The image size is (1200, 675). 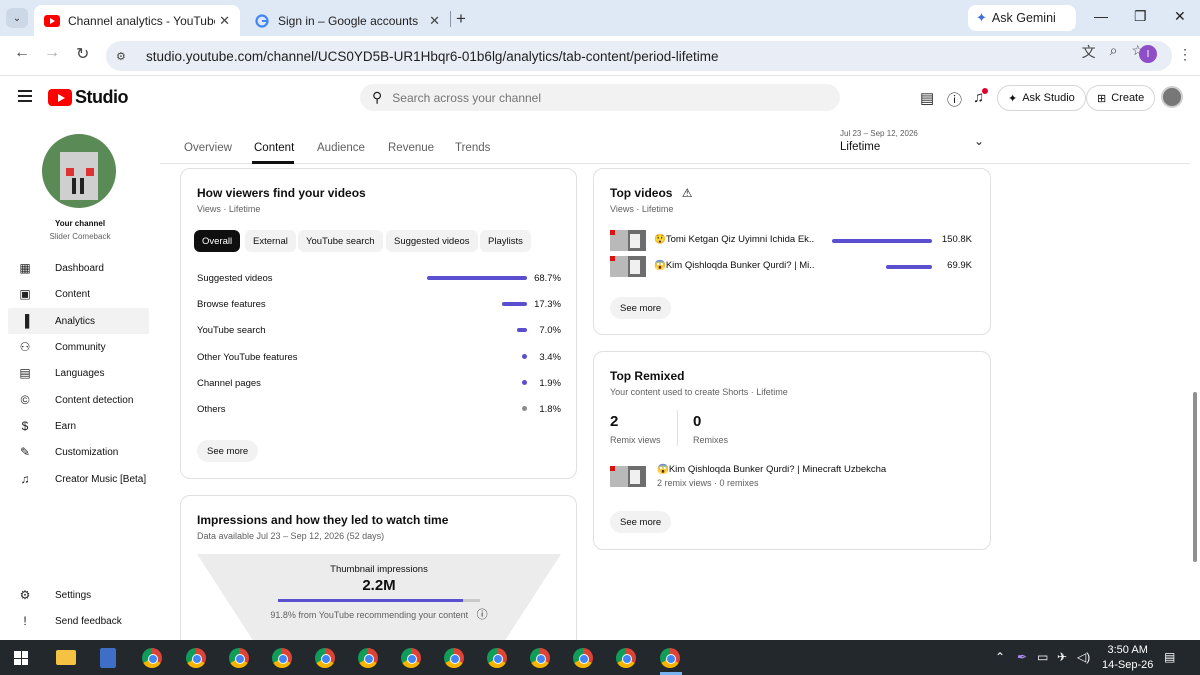 I want to click on traffic-share-bar, so click(x=477, y=278).